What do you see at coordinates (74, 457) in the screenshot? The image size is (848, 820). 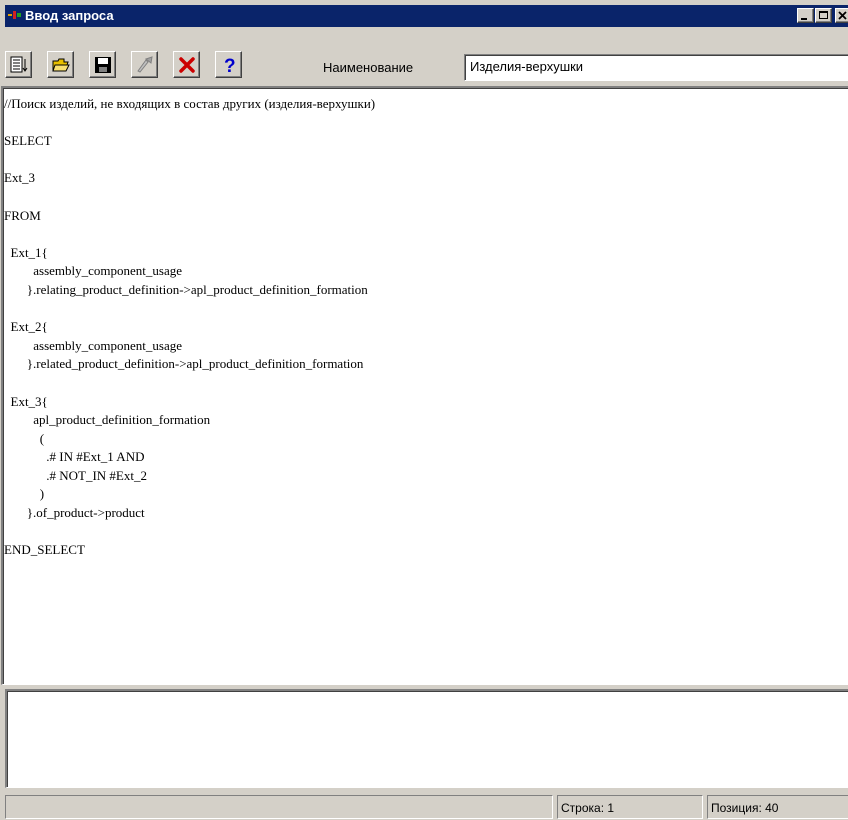 I see `code-line: .# IN #Ext_1 AND` at bounding box center [74, 457].